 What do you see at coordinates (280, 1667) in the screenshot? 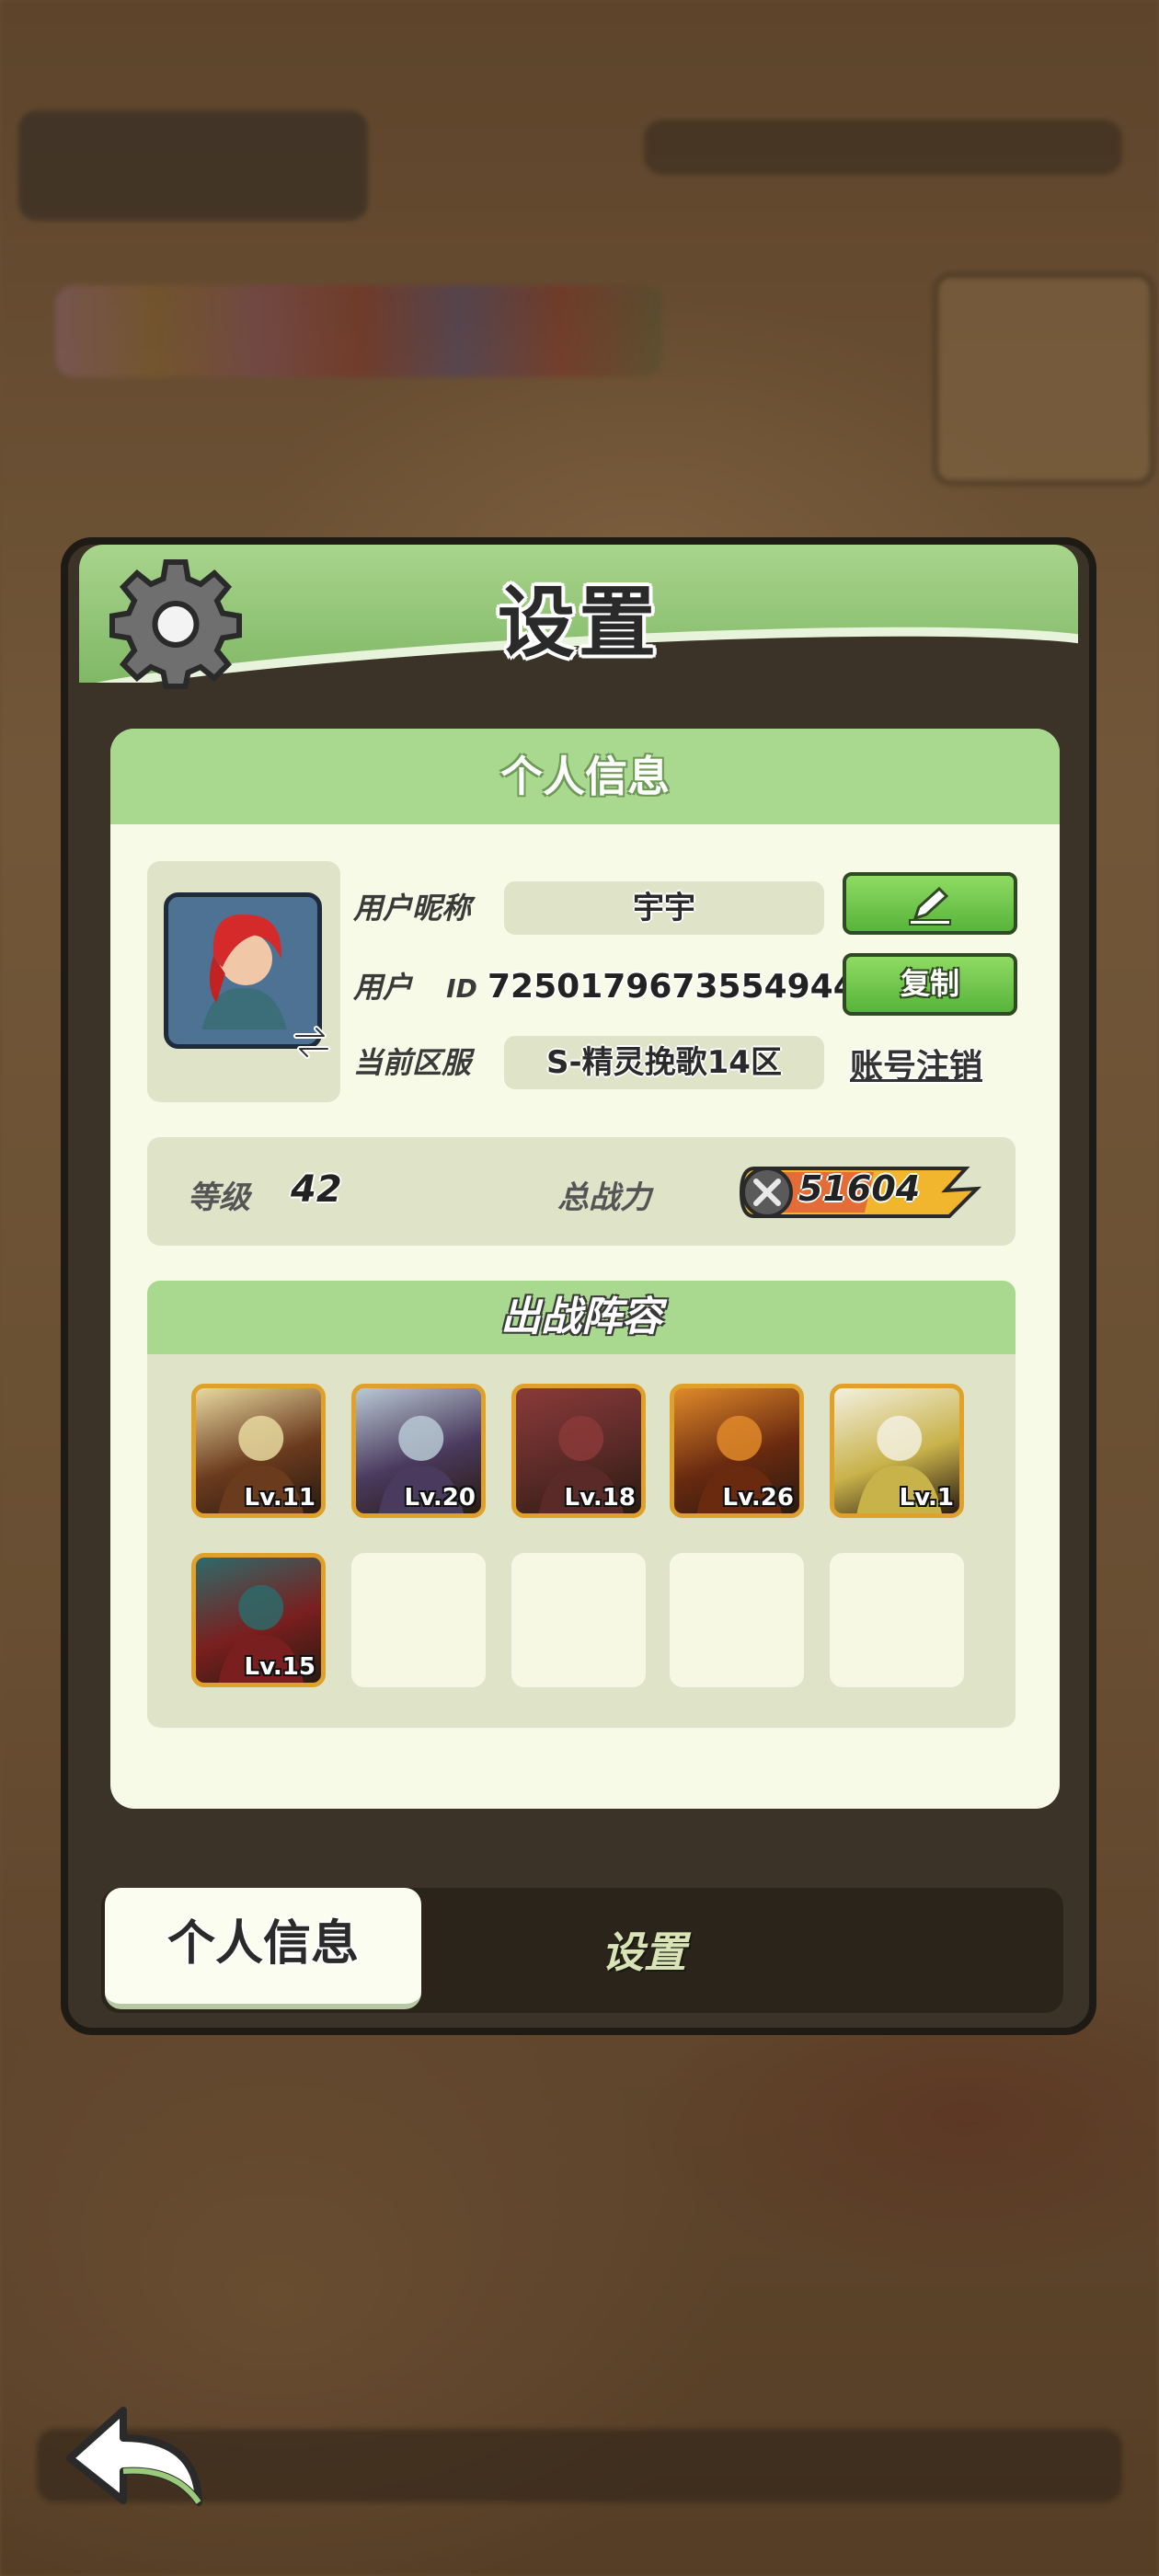
I see `hero-level: Lv.15` at bounding box center [280, 1667].